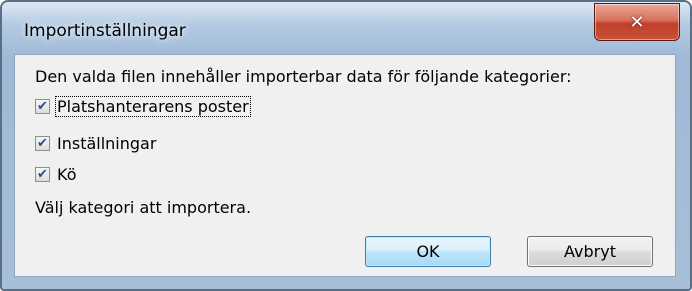 The width and height of the screenshot is (692, 291). I want to click on close-icon: ✕, so click(637, 22).